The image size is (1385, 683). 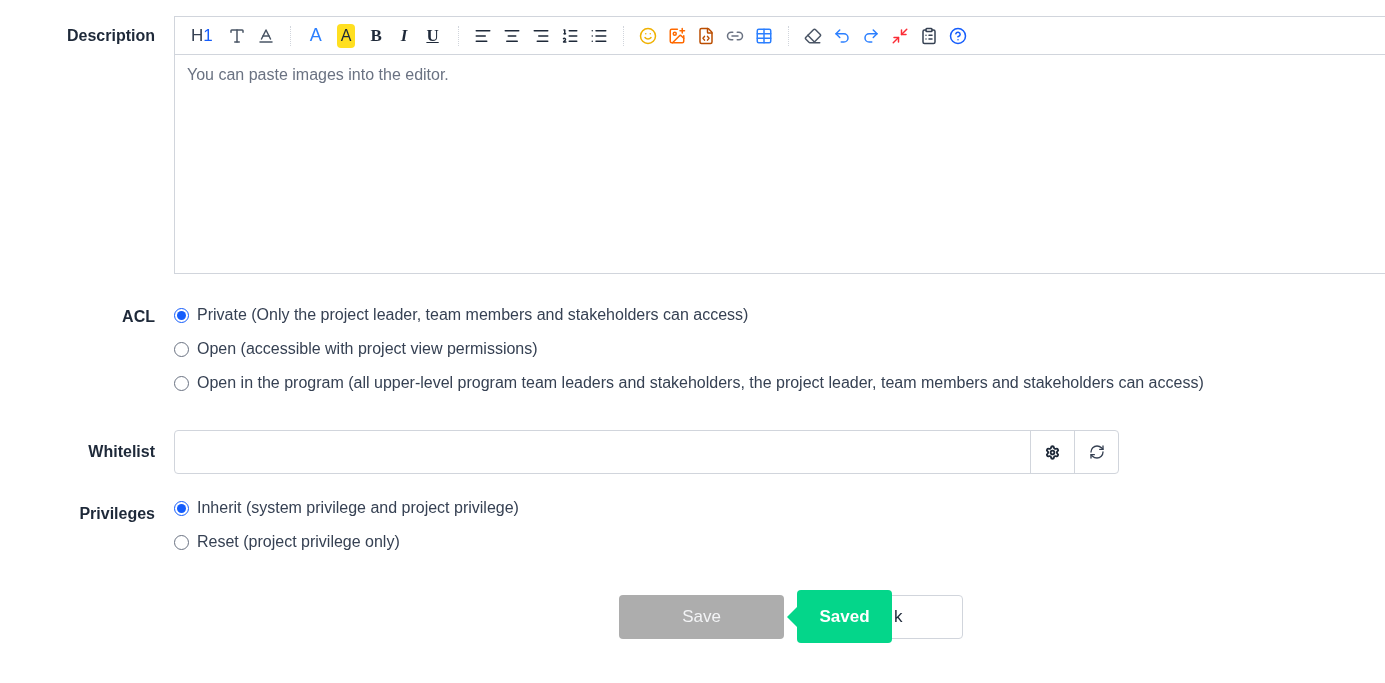 What do you see at coordinates (569, 35) in the screenshot?
I see `numbered-list-icon` at bounding box center [569, 35].